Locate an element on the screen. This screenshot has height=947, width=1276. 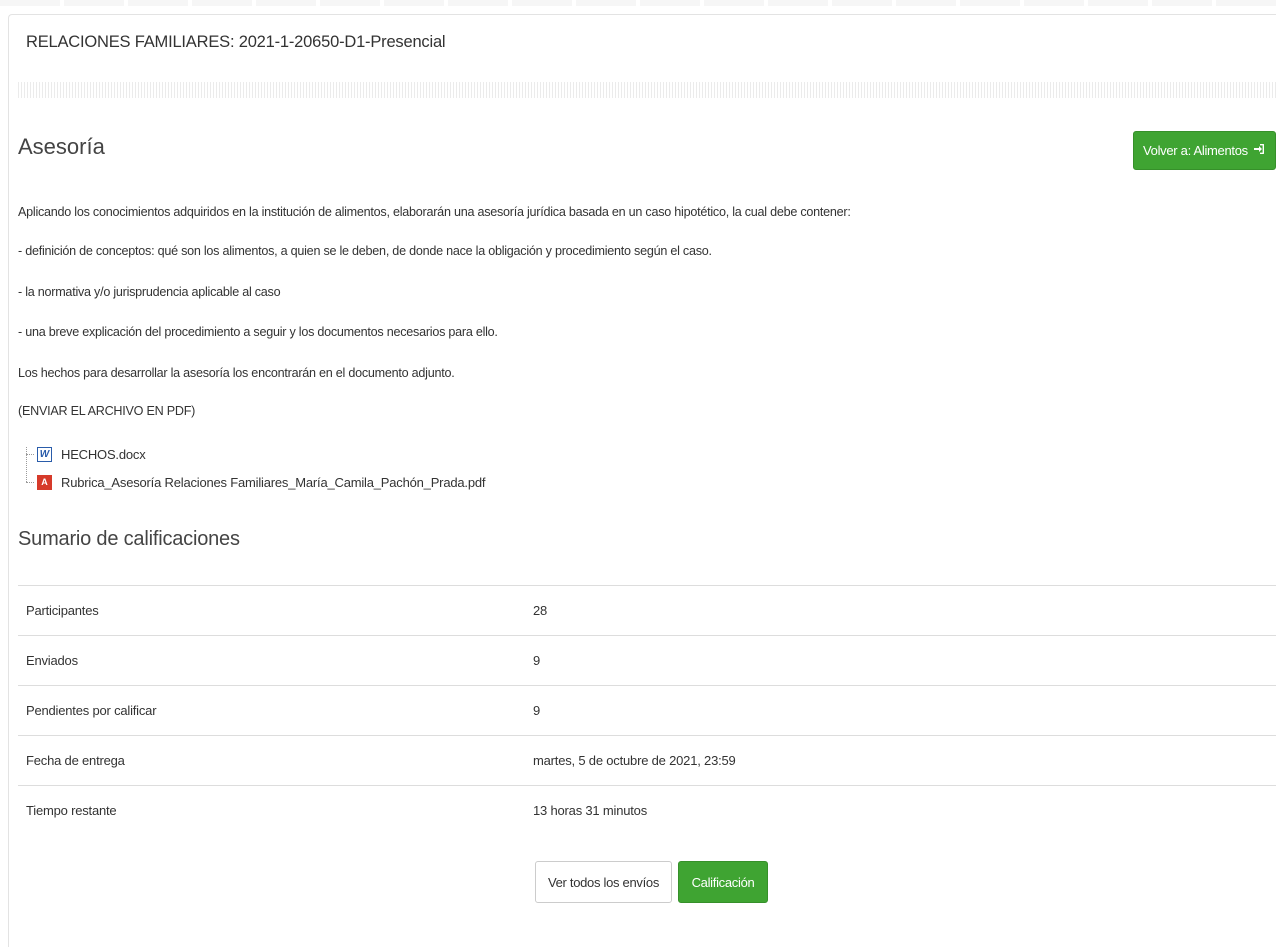
top-strip is located at coordinates (638, 3).